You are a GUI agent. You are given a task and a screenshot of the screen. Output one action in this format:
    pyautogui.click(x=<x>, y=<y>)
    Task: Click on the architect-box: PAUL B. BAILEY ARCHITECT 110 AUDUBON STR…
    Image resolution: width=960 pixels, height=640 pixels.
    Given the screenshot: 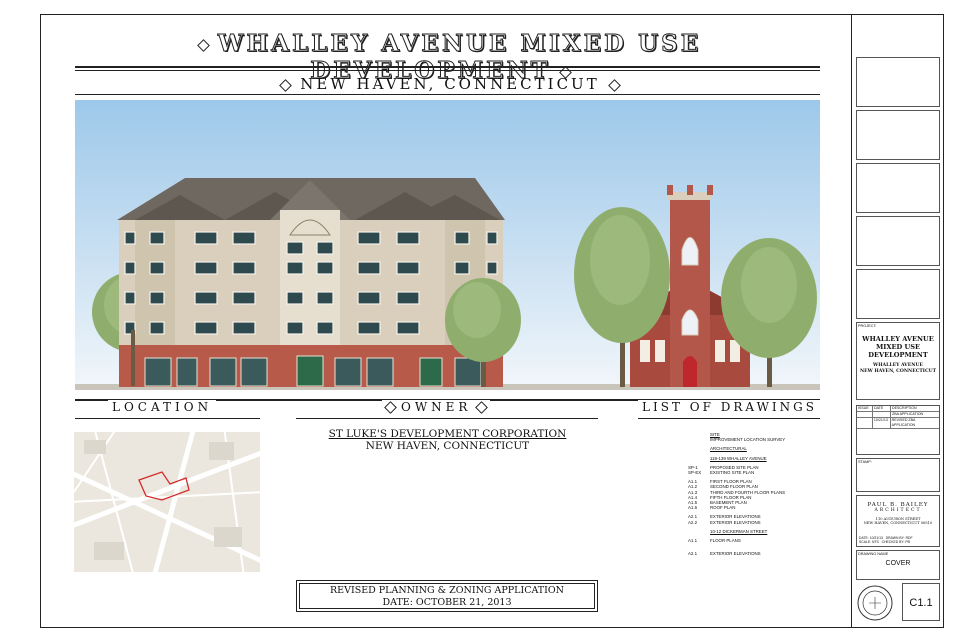 What is the action you would take?
    pyautogui.click(x=898, y=521)
    